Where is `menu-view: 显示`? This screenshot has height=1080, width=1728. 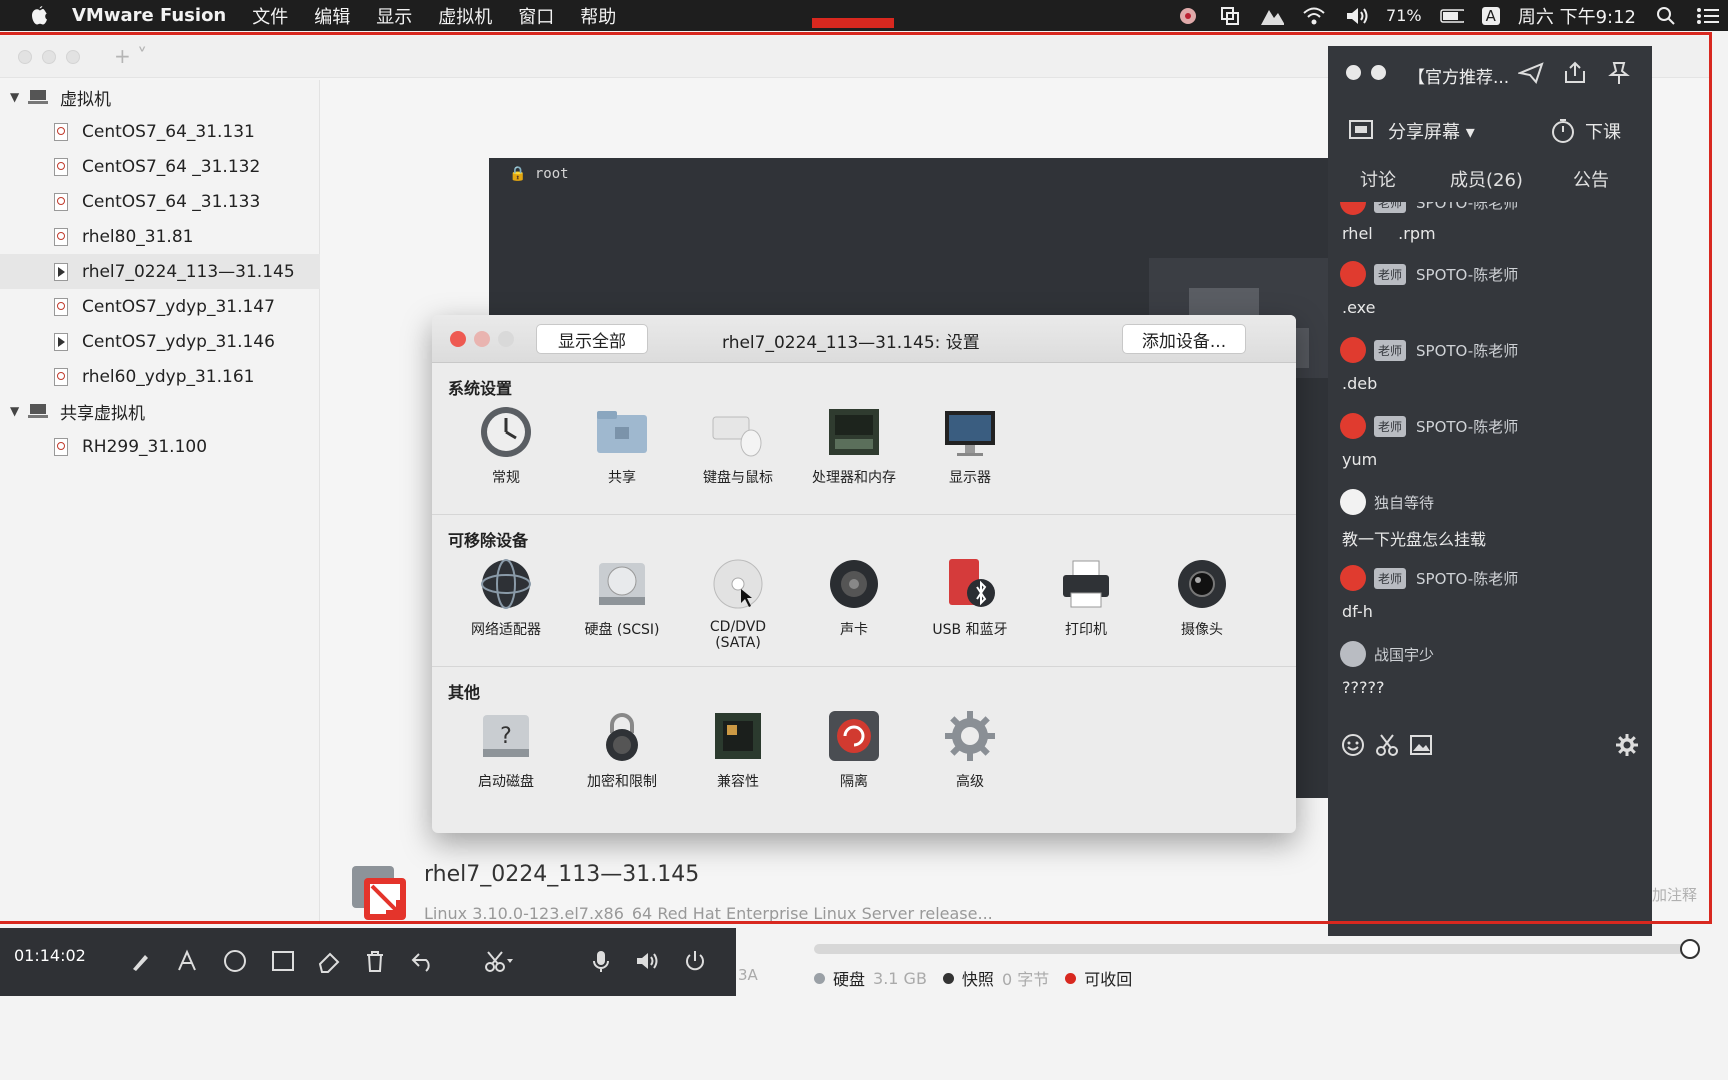 menu-view: 显示 is located at coordinates (394, 16).